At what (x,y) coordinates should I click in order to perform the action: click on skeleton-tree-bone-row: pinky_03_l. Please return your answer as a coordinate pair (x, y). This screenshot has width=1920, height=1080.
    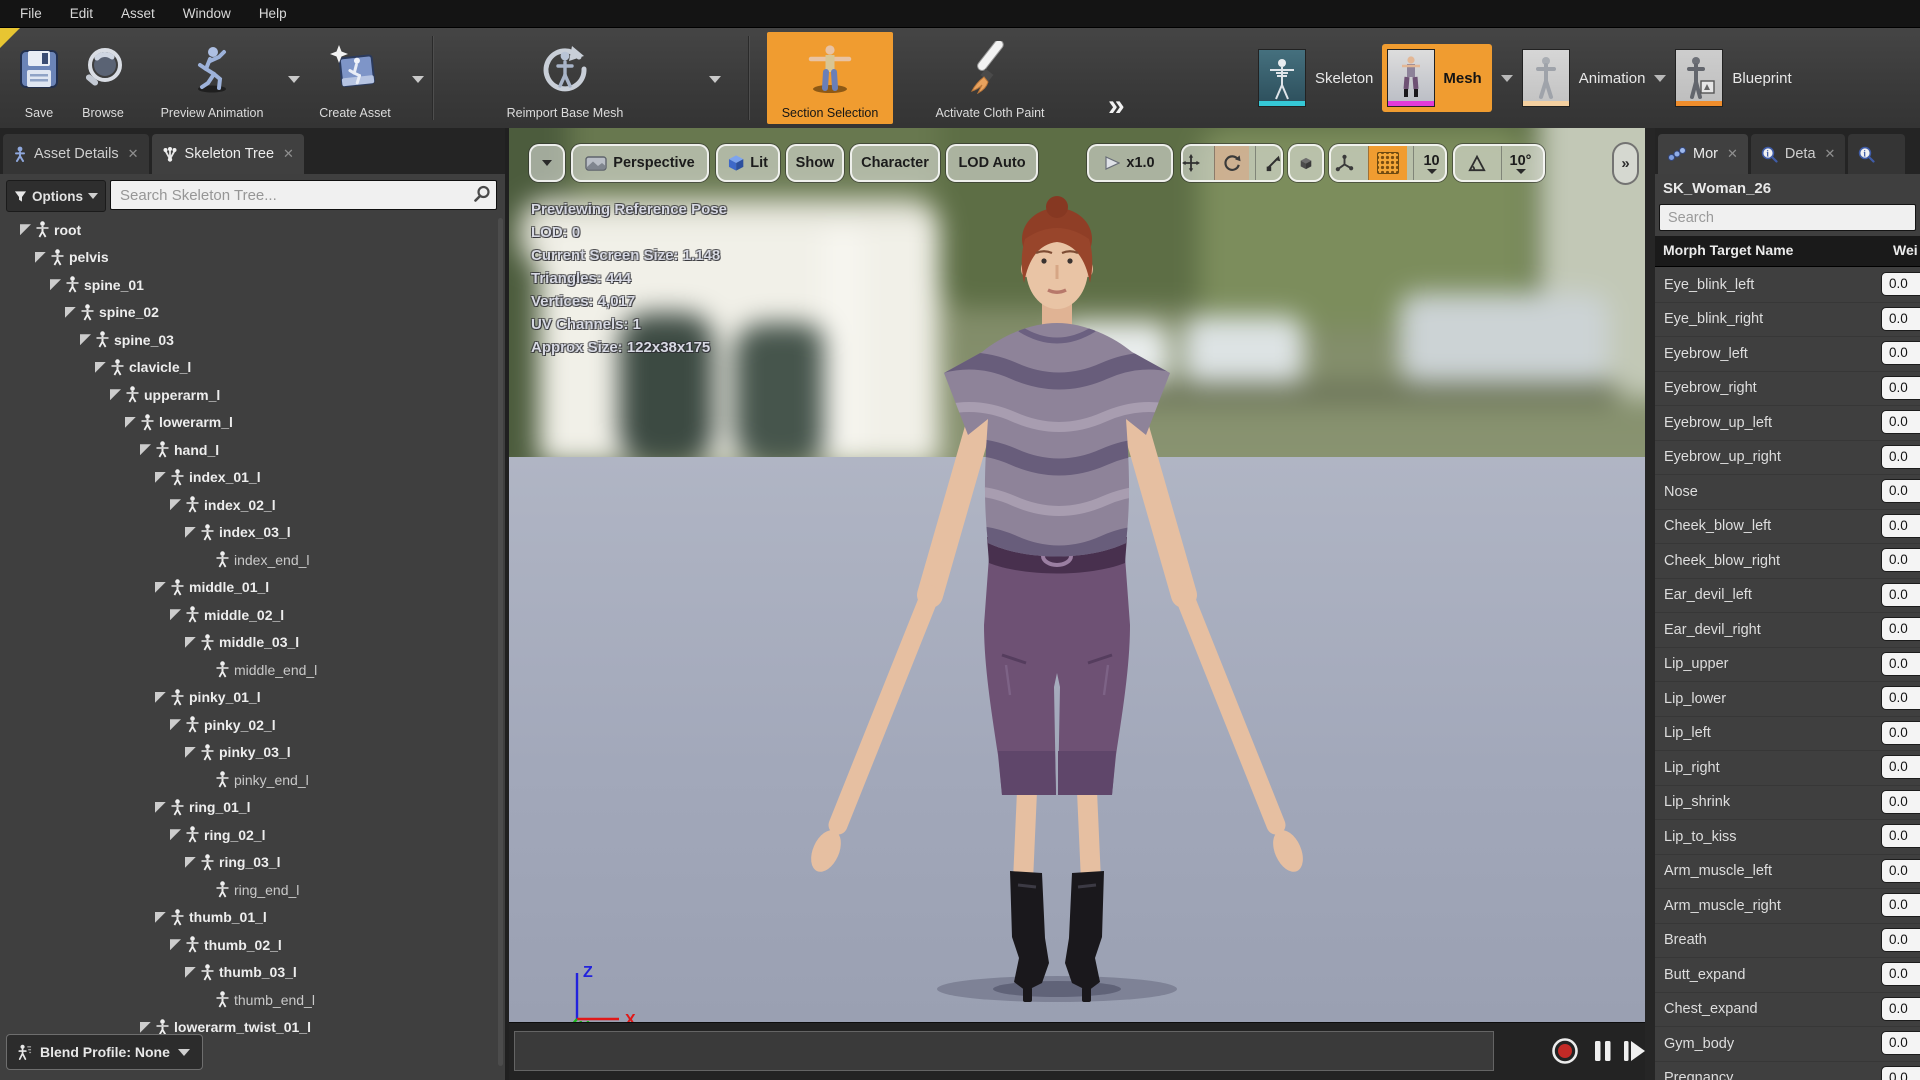
    Looking at the image, I should click on (248, 753).